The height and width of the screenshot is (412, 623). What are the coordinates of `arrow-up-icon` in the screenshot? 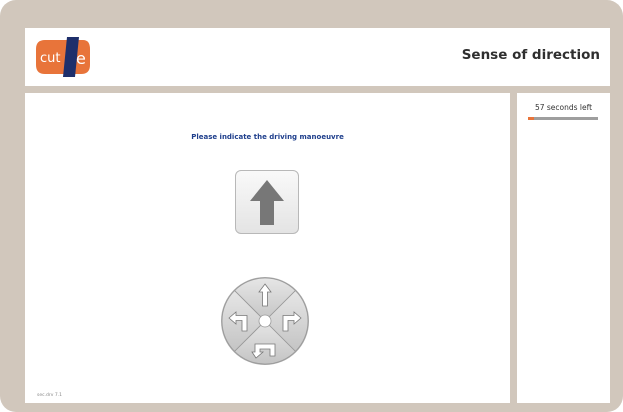 It's located at (267, 202).